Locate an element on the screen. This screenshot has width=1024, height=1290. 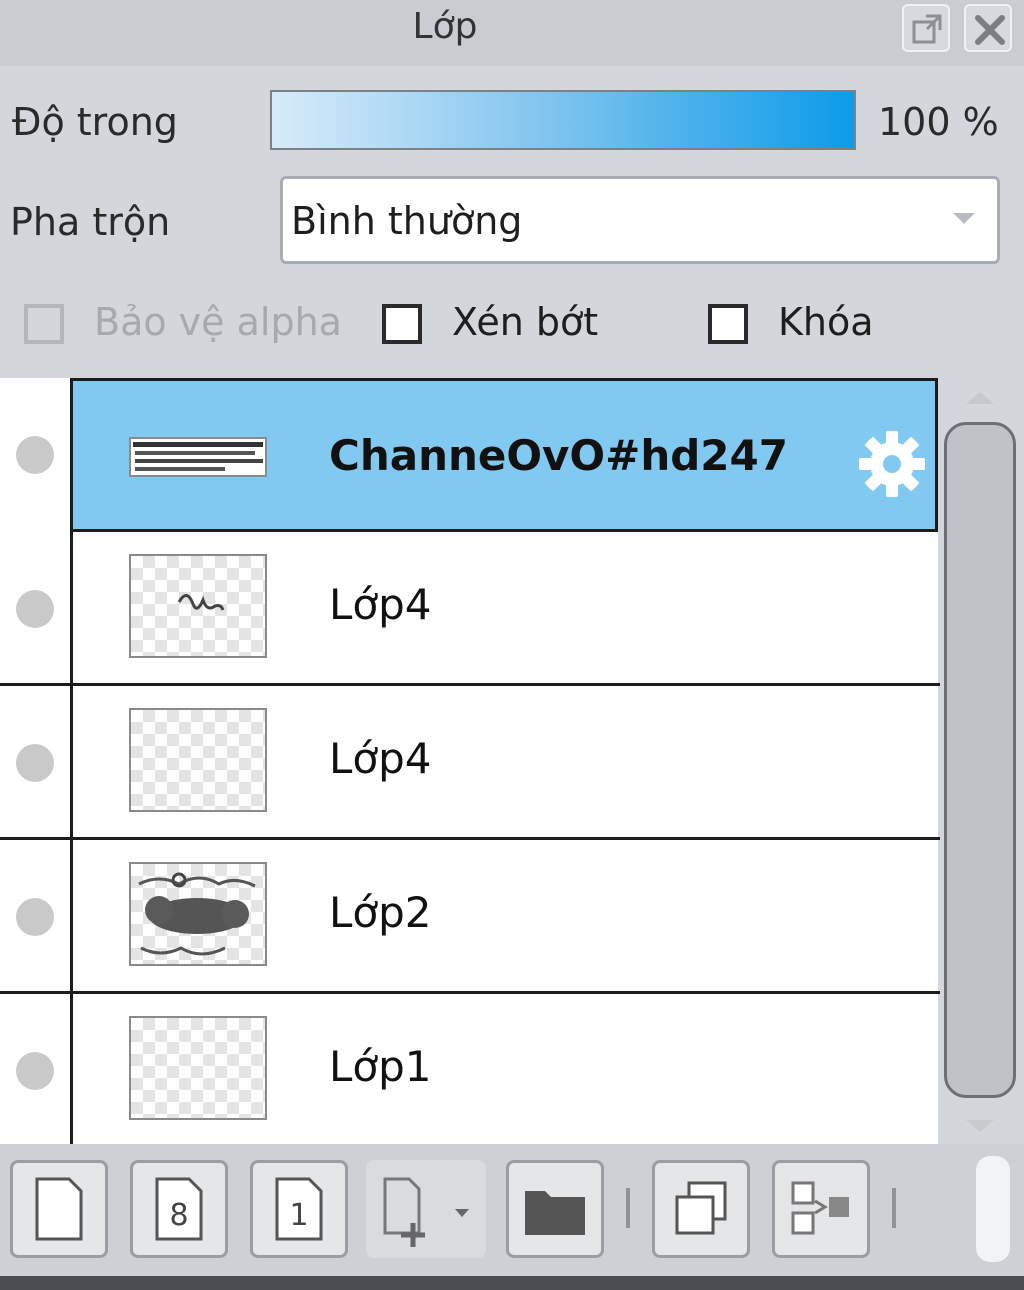
duplicate-layer-button is located at coordinates (701, 1209).